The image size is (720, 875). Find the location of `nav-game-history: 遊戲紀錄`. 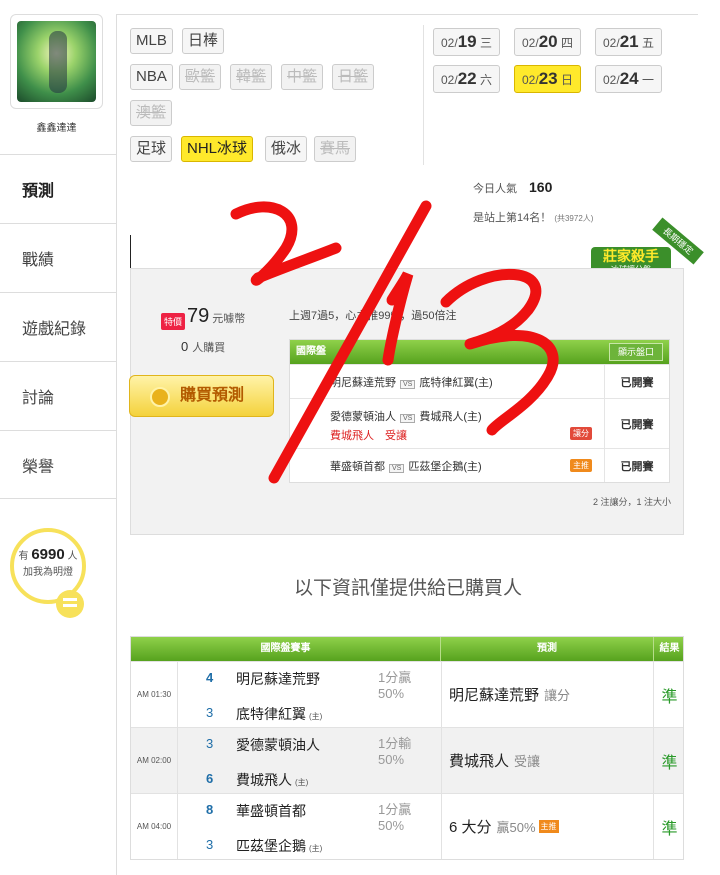

nav-game-history: 遊戲紀錄 is located at coordinates (58, 326).